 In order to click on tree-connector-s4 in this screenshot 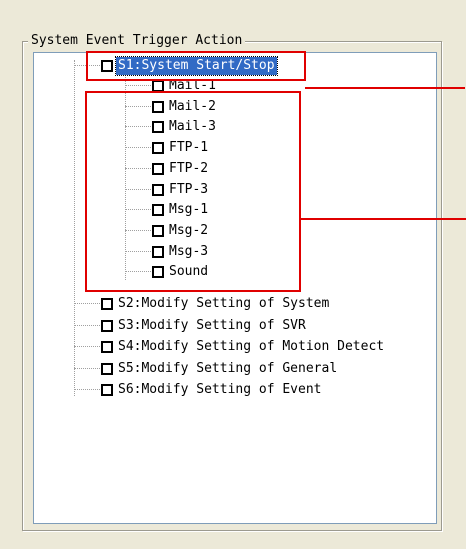, I will do `click(87, 346)`.